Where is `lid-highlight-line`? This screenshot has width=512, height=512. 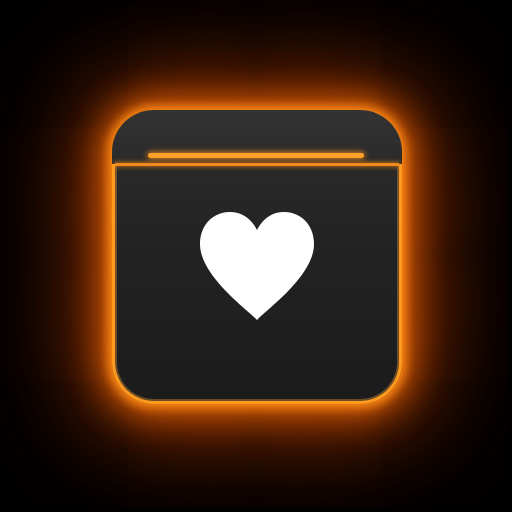 lid-highlight-line is located at coordinates (256, 155).